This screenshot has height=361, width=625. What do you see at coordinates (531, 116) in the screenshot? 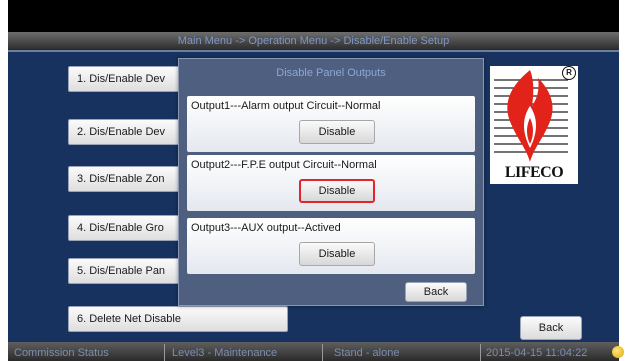
I see `flame-icon` at bounding box center [531, 116].